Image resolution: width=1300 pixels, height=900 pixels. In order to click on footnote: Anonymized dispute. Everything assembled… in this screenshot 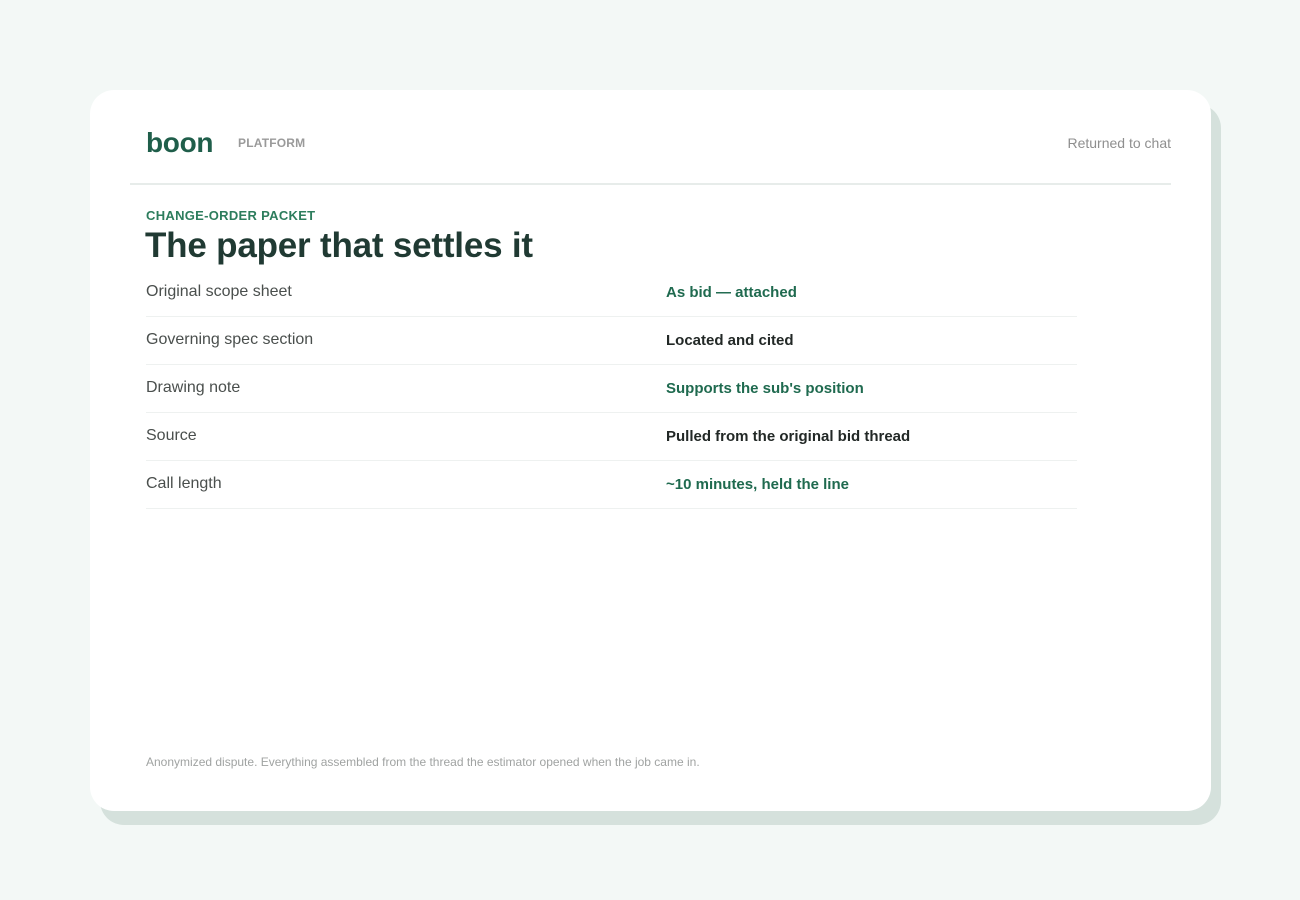, I will do `click(423, 762)`.